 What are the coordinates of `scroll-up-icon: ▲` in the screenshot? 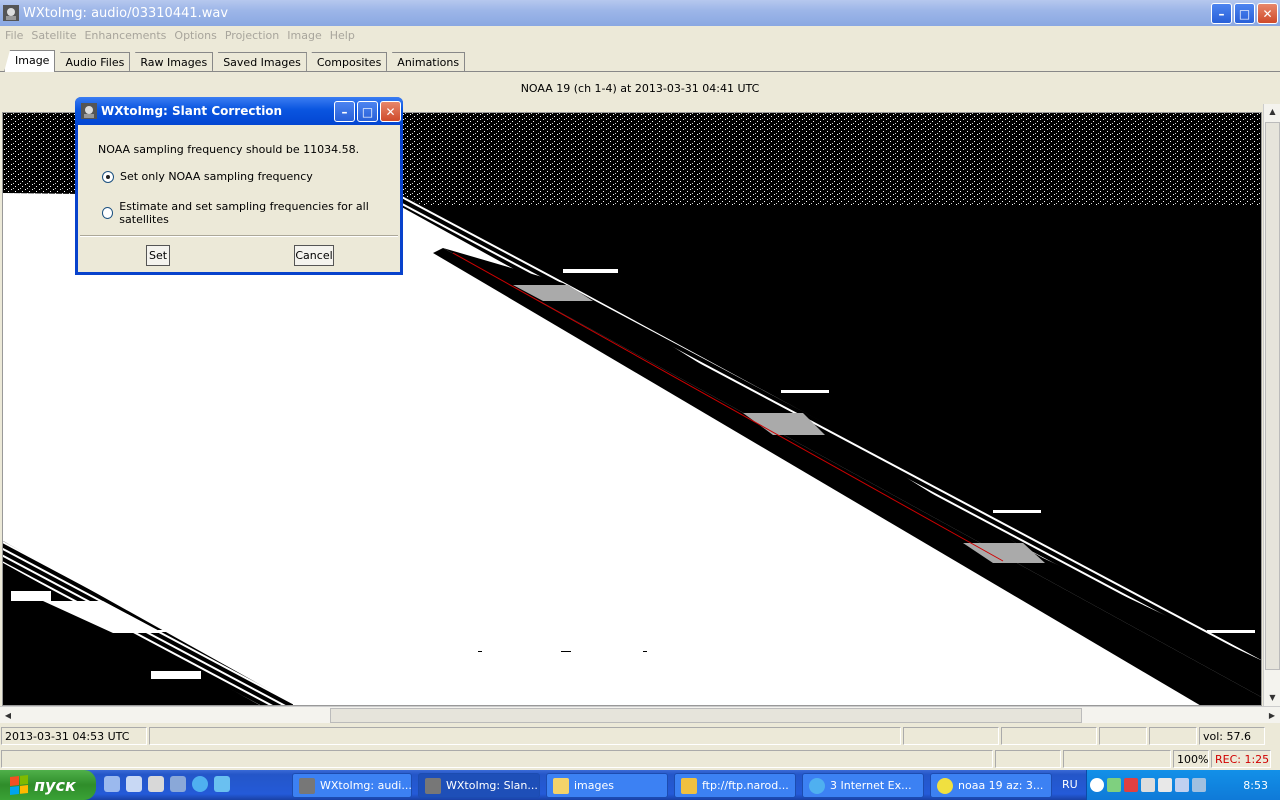 It's located at (1272, 112).